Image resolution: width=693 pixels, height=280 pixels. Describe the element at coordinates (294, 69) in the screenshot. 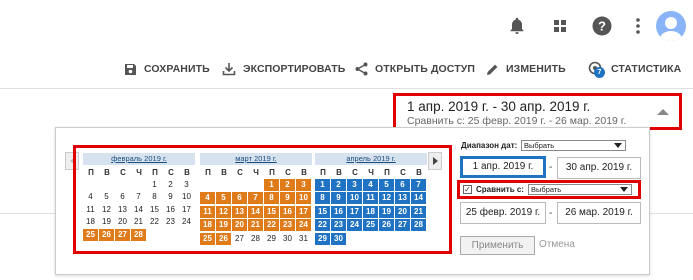

I see `export-label: ЭКСПОРТИРОВАТЬ` at that location.